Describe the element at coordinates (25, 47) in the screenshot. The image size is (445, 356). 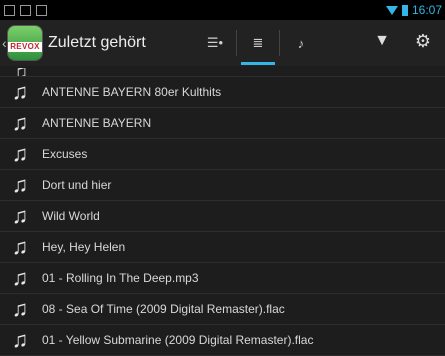
I see `logo-text: REVOX` at that location.